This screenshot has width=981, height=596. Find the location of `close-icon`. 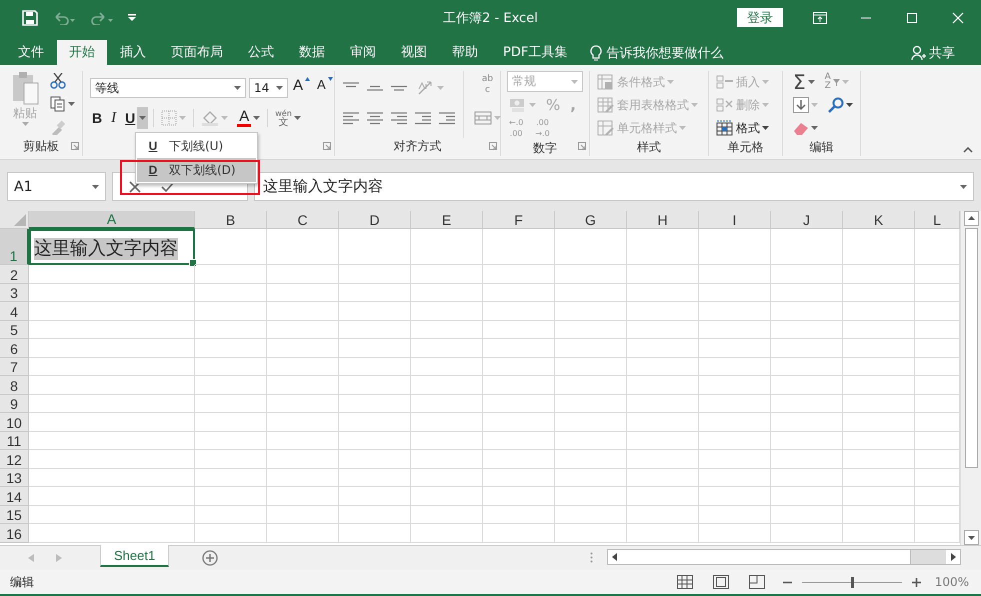

close-icon is located at coordinates (958, 18).